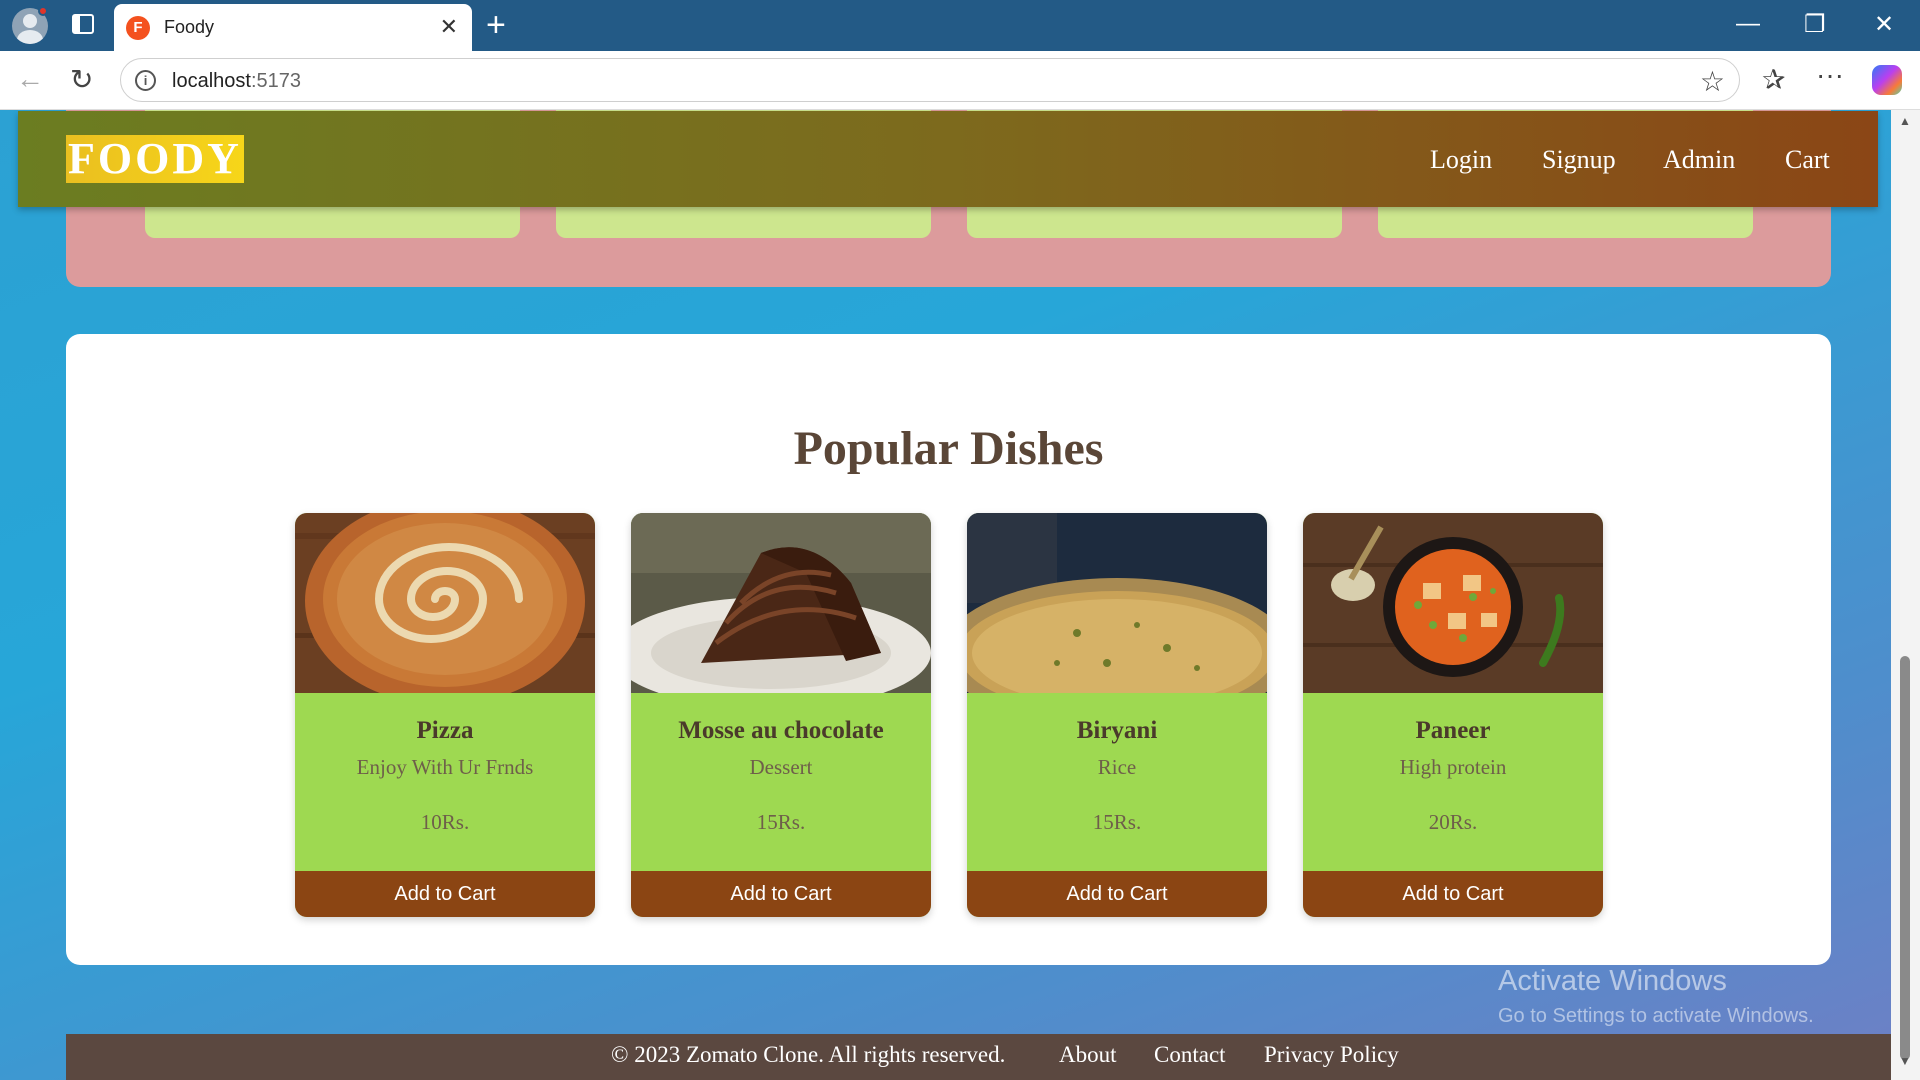 The width and height of the screenshot is (1920, 1080). Describe the element at coordinates (83, 24) in the screenshot. I see `tab-actions-icon` at that location.